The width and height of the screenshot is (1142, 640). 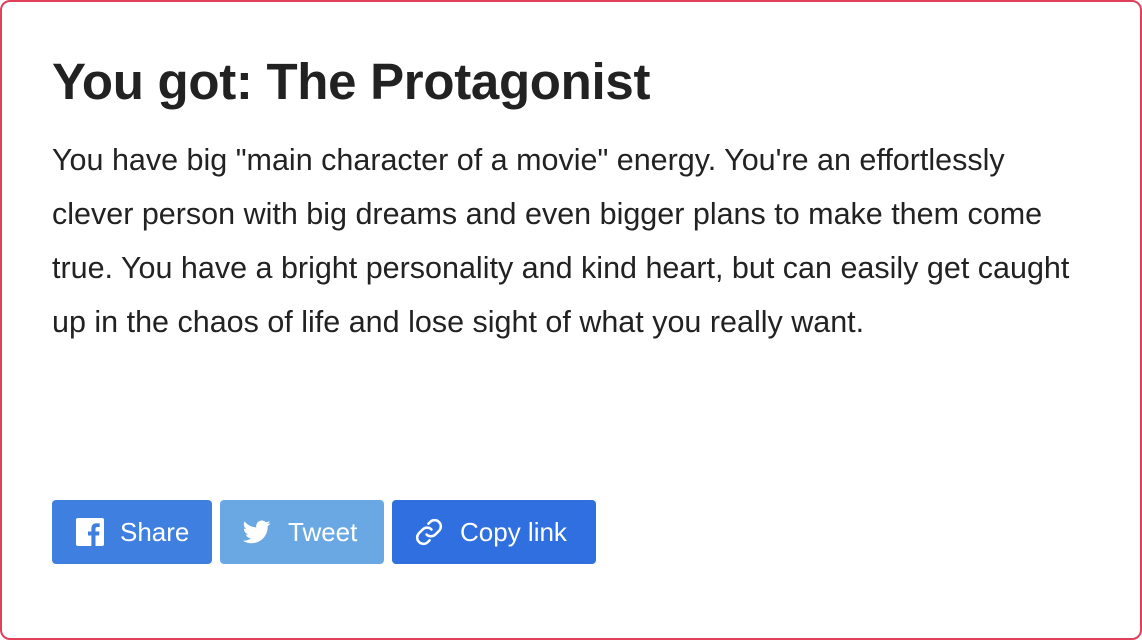 What do you see at coordinates (90, 532) in the screenshot?
I see `facebook-icon` at bounding box center [90, 532].